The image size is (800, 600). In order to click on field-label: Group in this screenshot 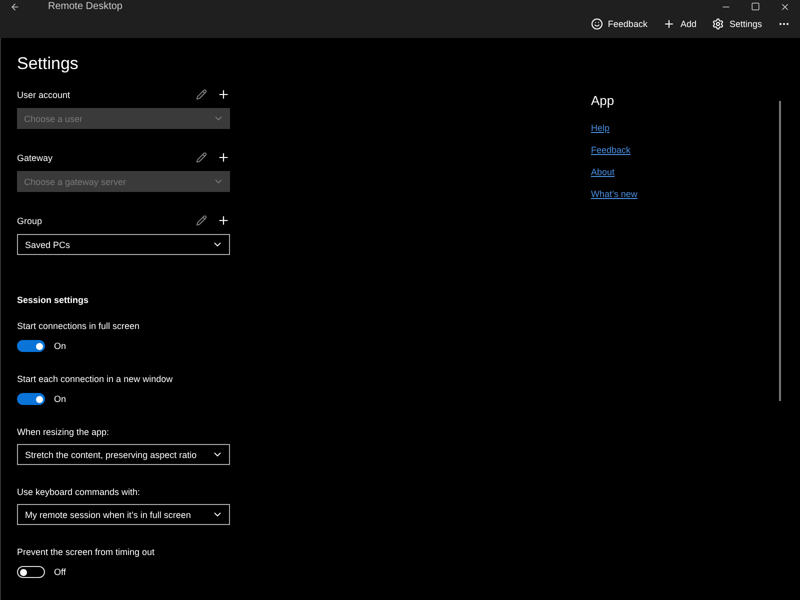, I will do `click(29, 221)`.